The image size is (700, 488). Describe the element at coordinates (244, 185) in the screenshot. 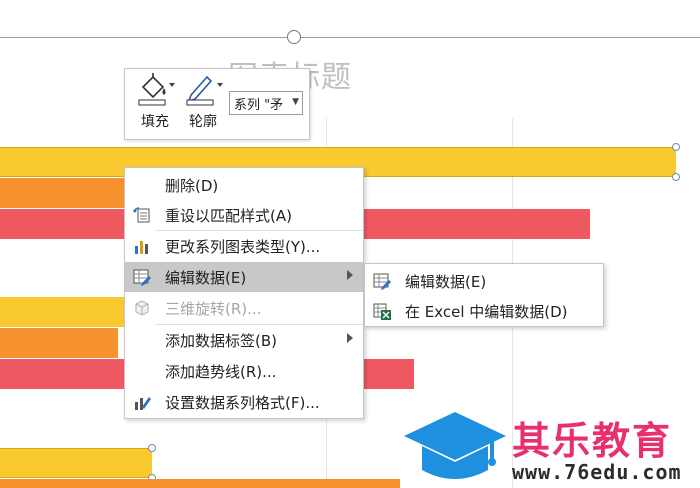

I see `menu-item-delete: 删除(D)` at that location.